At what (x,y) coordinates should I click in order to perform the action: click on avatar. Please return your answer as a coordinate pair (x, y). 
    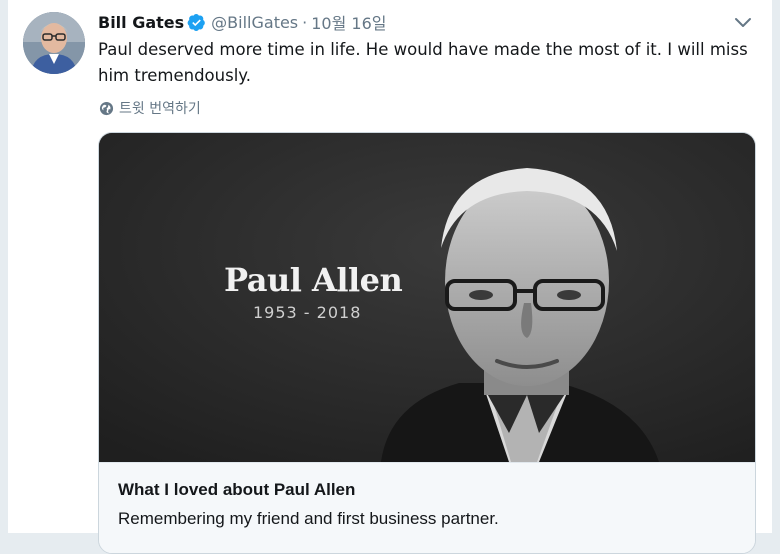
    Looking at the image, I should click on (54, 43).